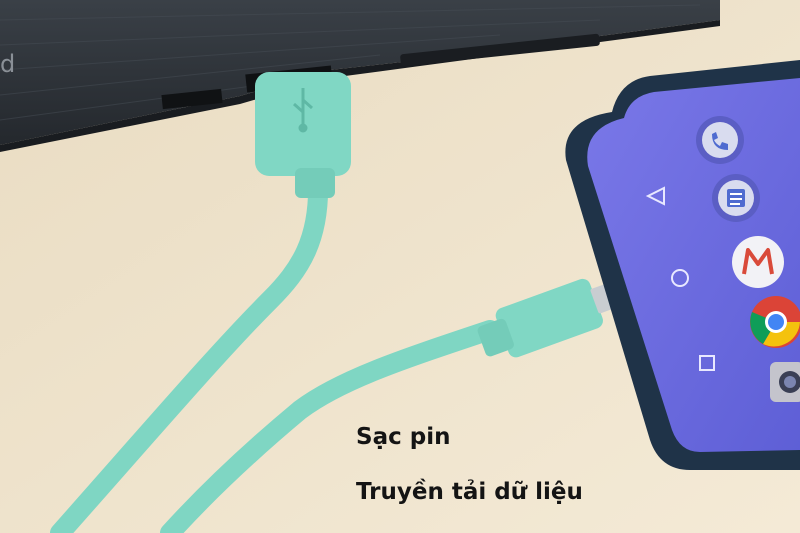  Describe the element at coordinates (736, 198) in the screenshot. I see `messages-app-icon` at that location.